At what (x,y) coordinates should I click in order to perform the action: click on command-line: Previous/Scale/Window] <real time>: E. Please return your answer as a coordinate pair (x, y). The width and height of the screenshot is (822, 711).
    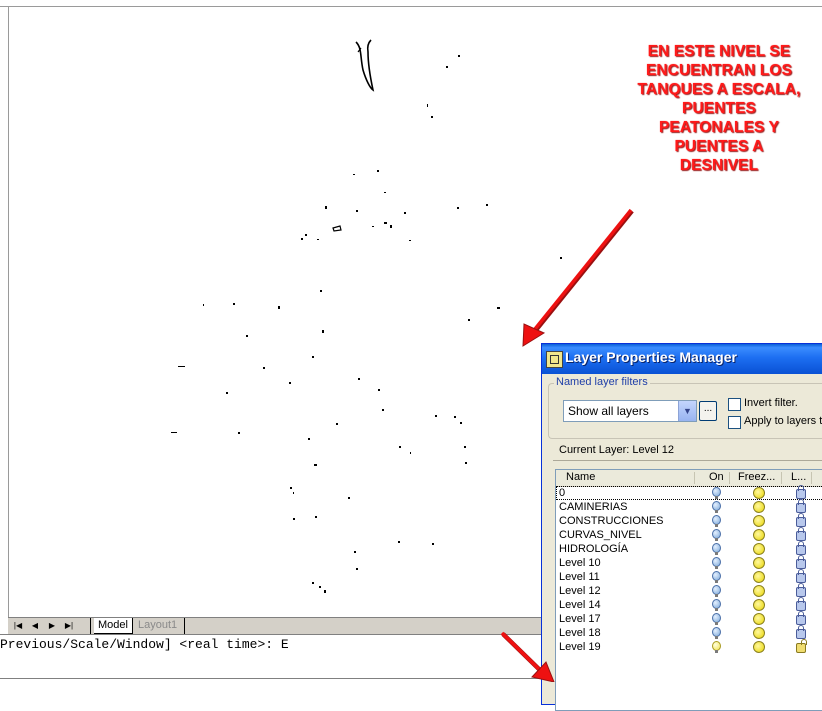
    Looking at the image, I should click on (280, 658).